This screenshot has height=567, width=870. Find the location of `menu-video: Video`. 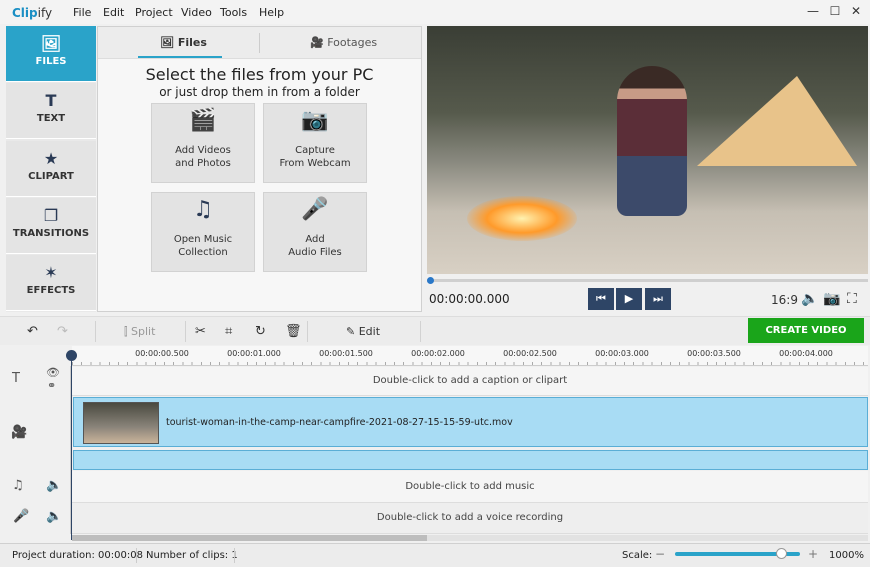

menu-video: Video is located at coordinates (196, 12).